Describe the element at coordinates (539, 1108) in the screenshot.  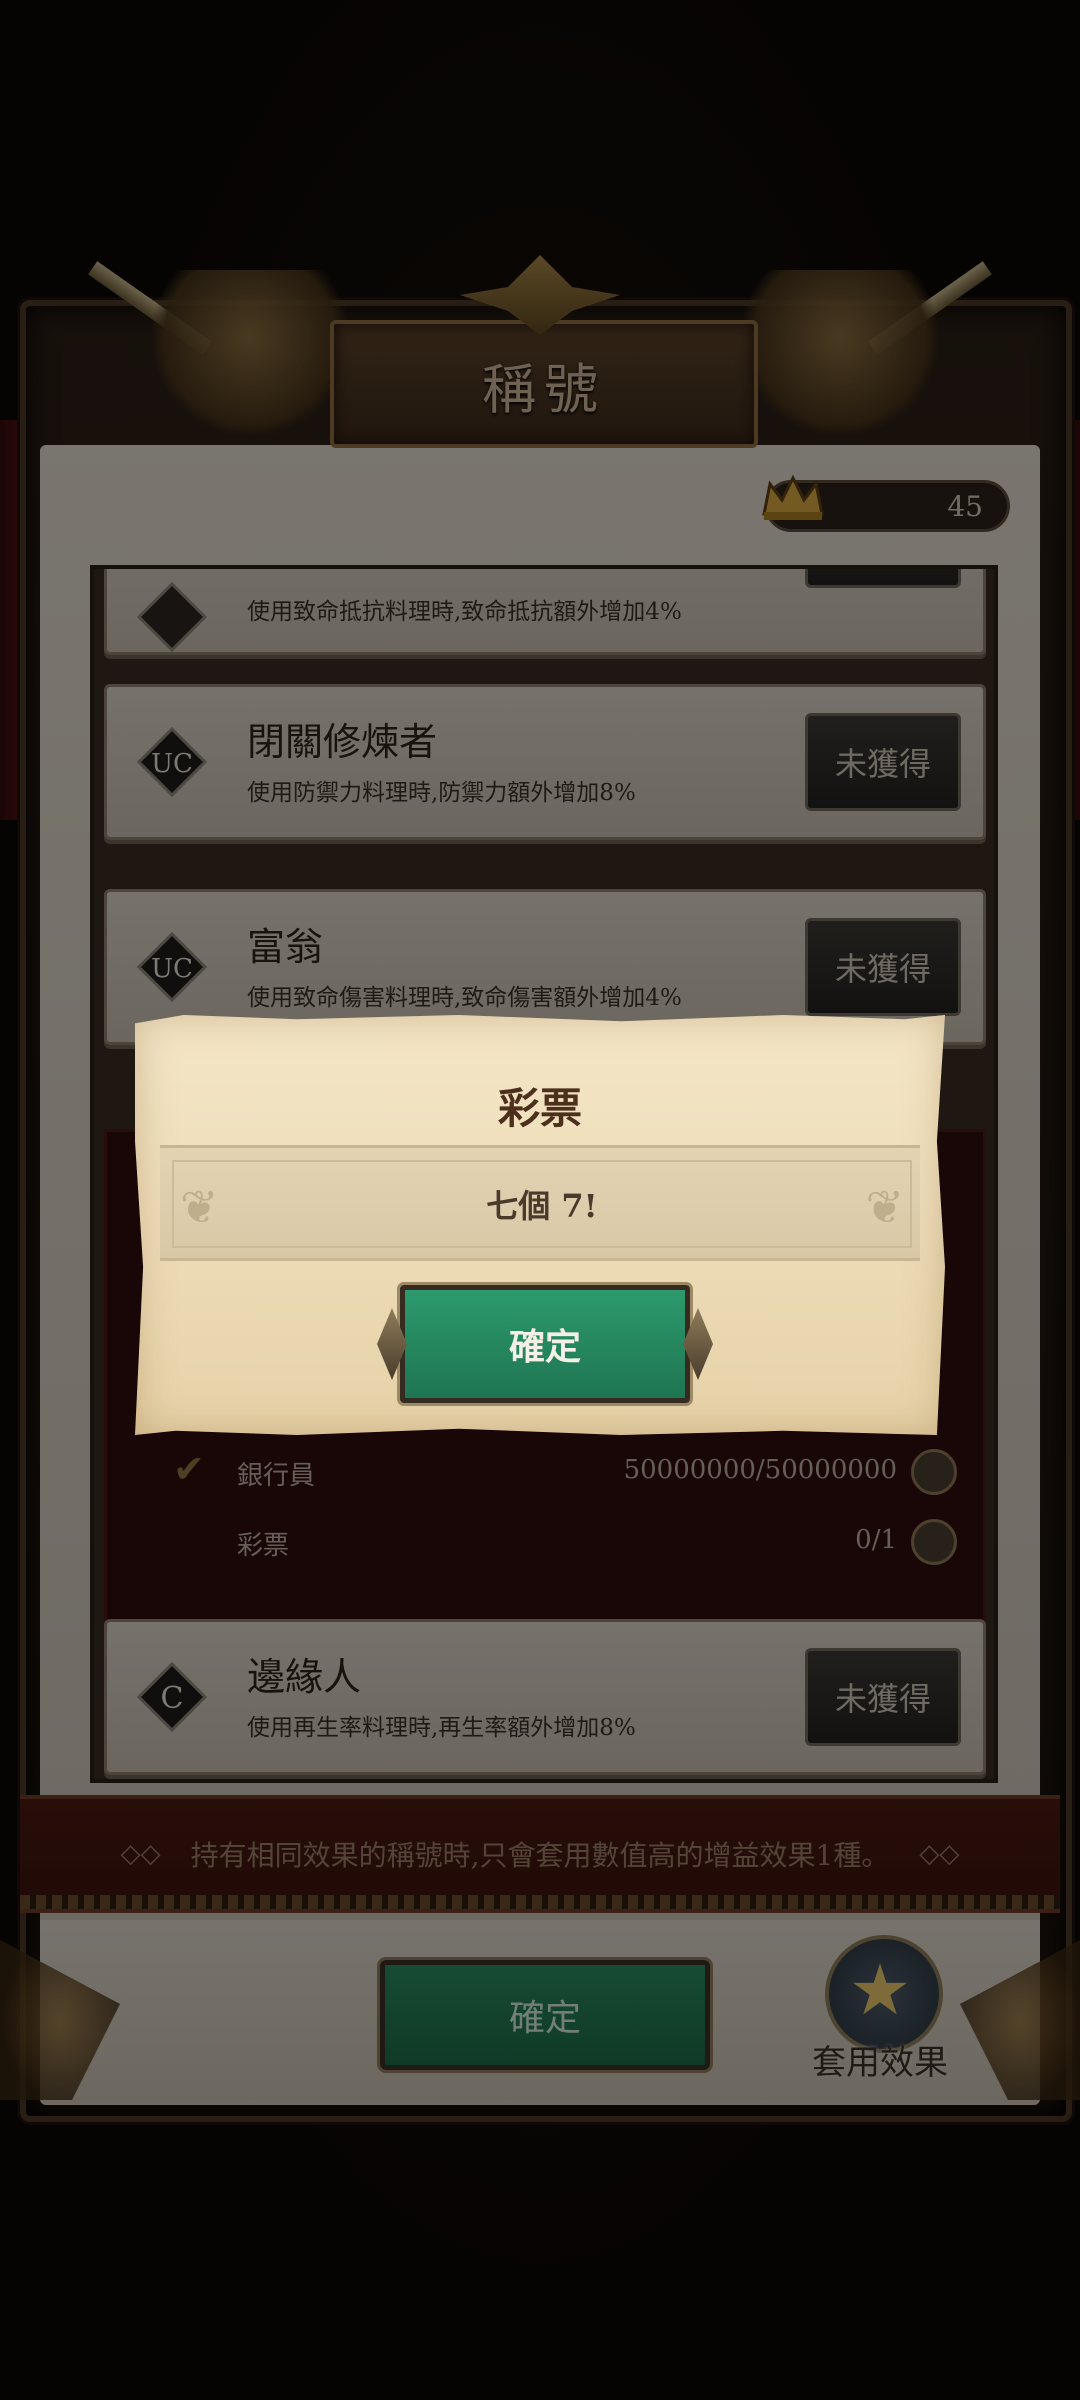
I see `popup-title: 彩票` at that location.